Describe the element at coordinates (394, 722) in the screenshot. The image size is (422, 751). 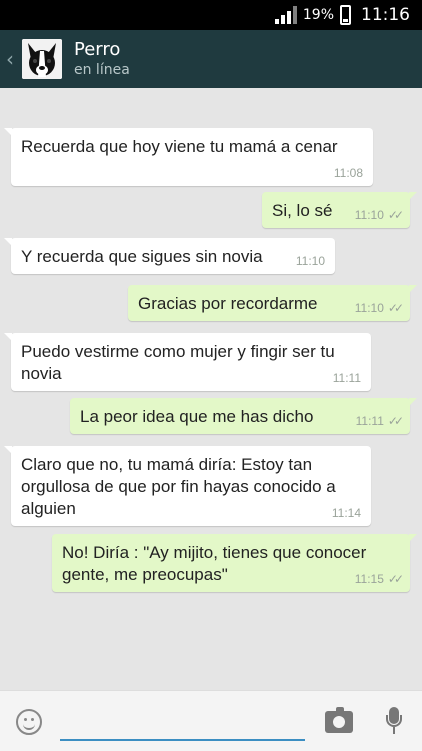
I see `microphone-icon` at that location.